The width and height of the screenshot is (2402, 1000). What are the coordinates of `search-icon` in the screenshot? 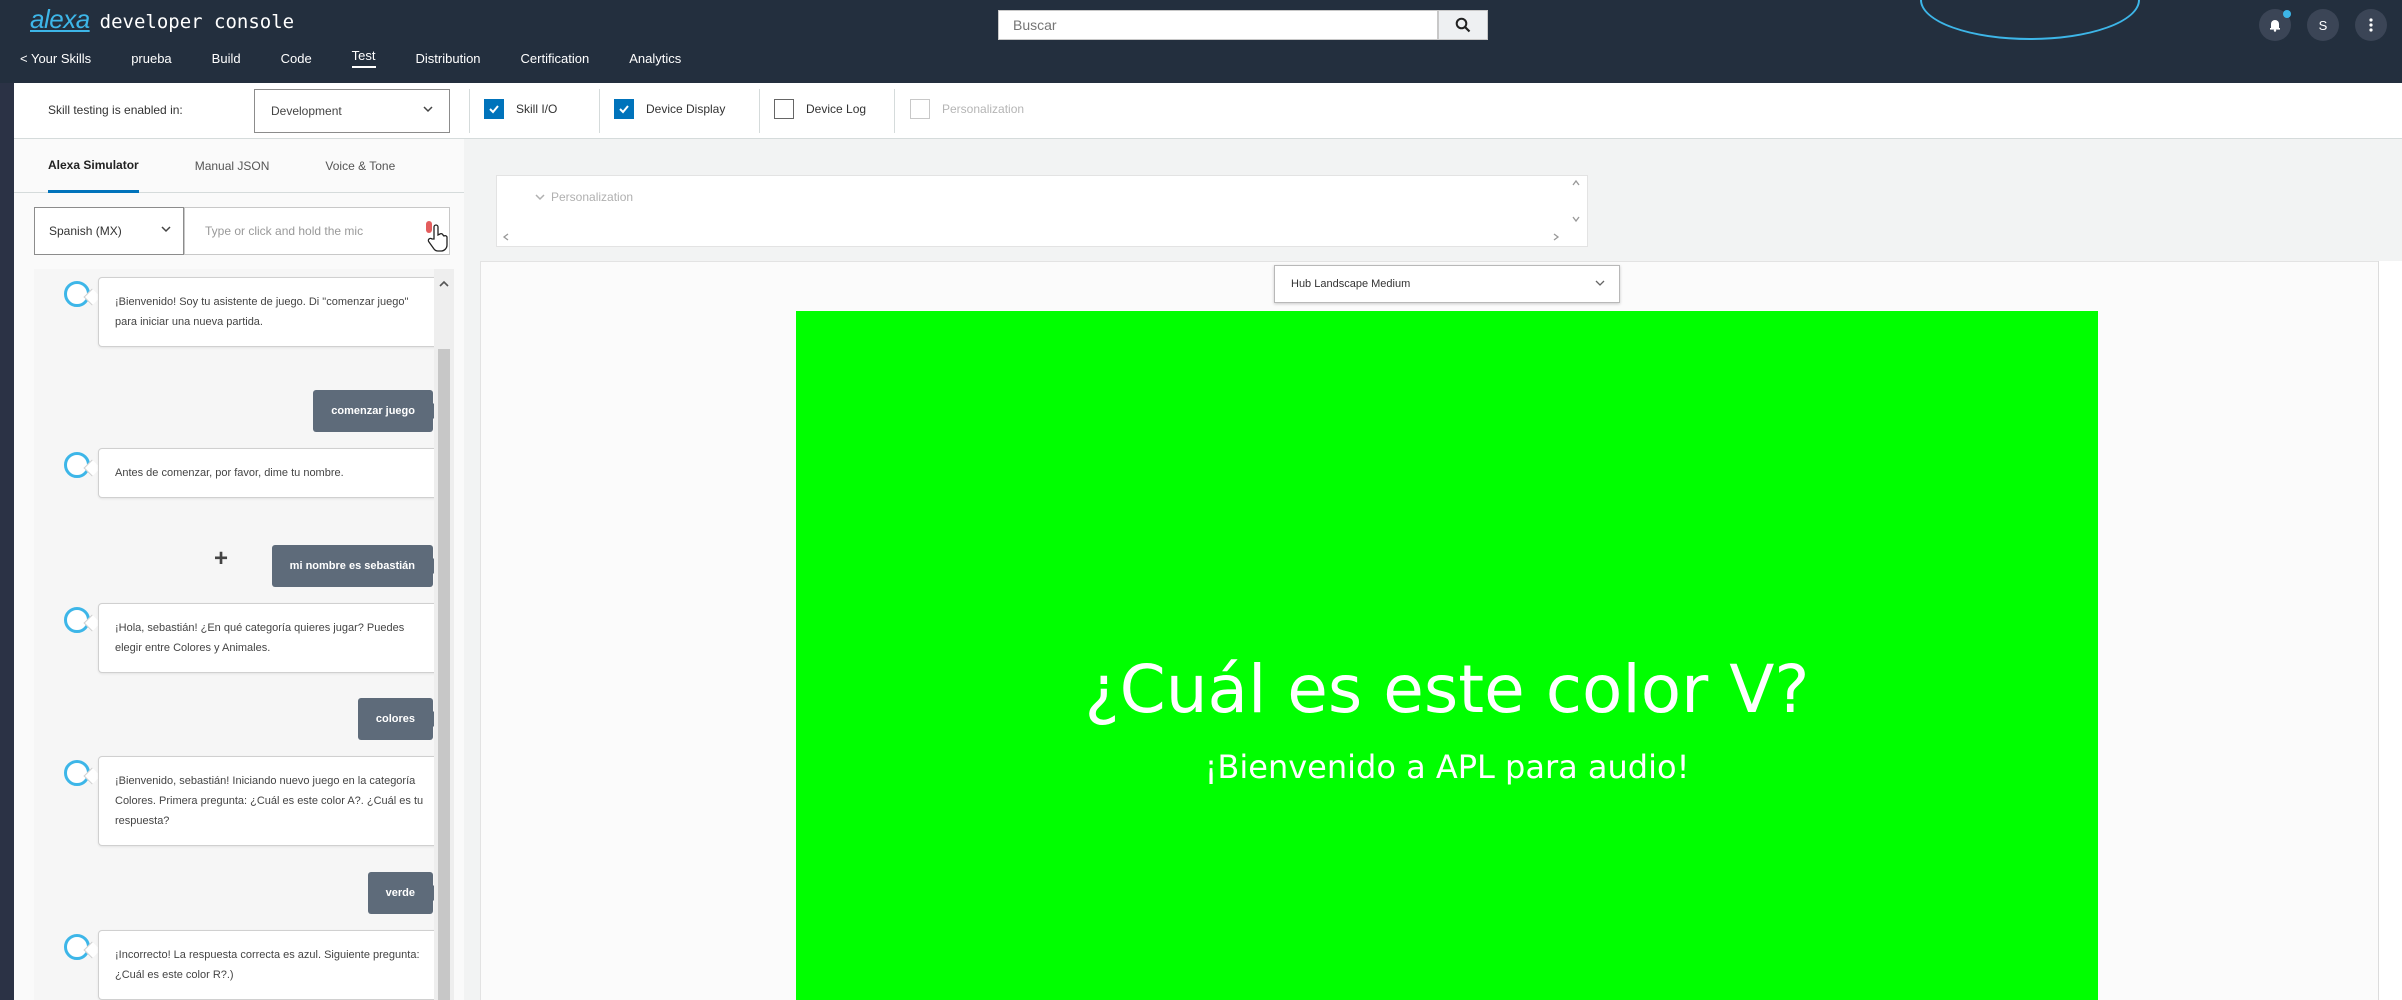 It's located at (1463, 25).